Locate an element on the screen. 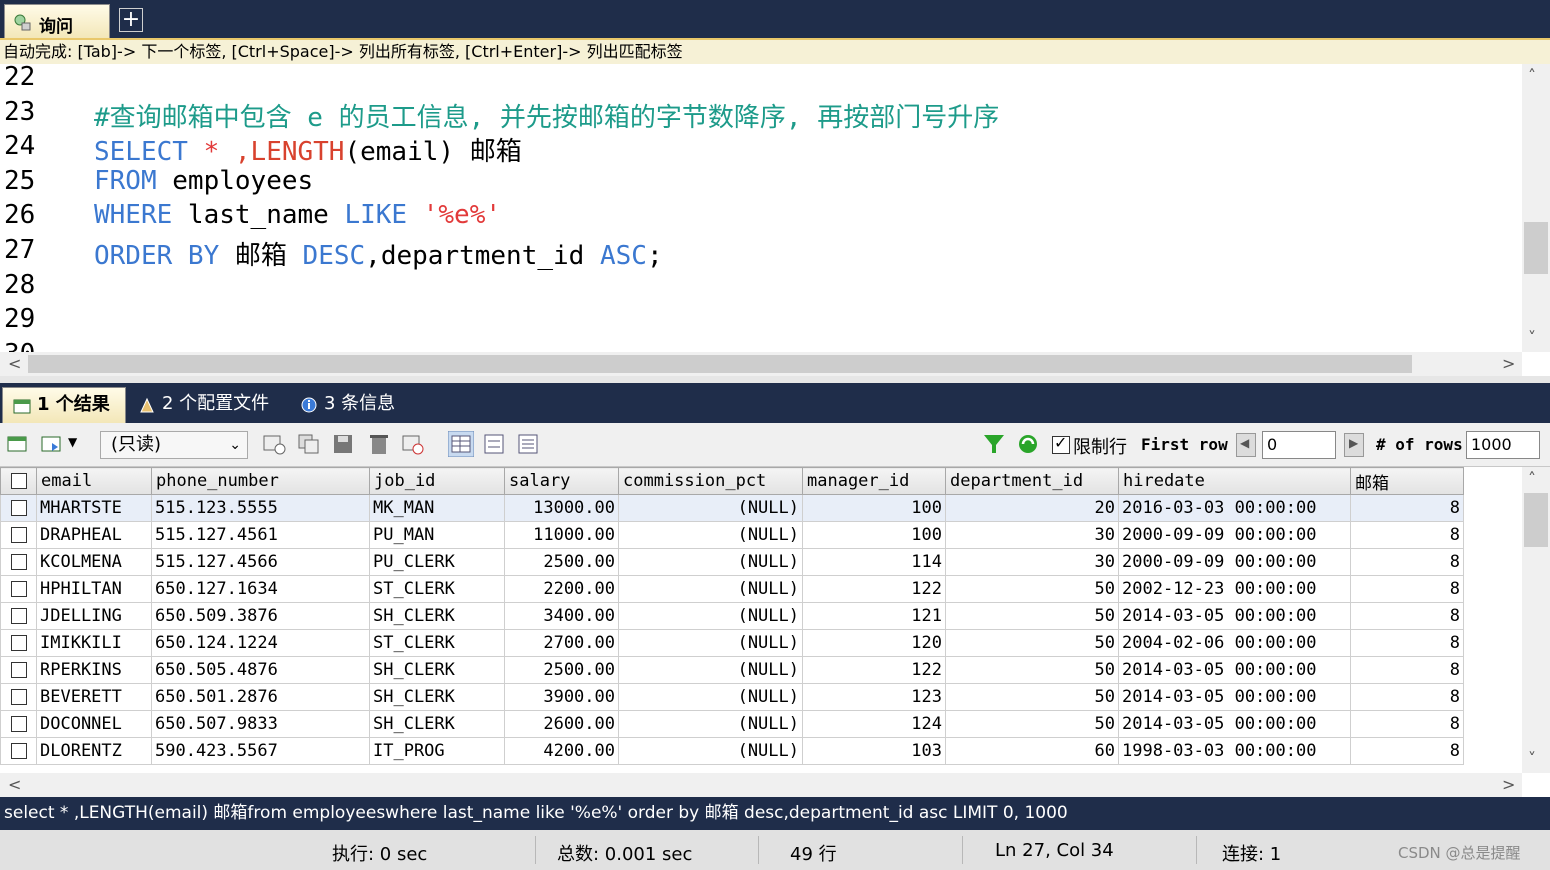  duplicate-row-icon is located at coordinates (309, 444).